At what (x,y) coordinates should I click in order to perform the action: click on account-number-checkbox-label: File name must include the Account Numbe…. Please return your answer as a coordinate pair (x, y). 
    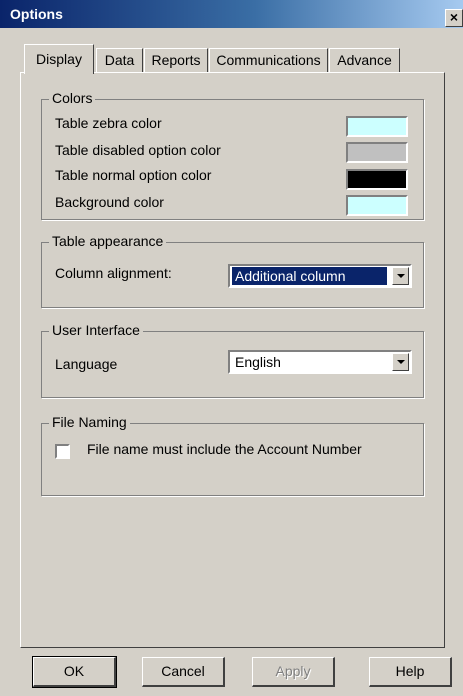
    Looking at the image, I should click on (224, 449).